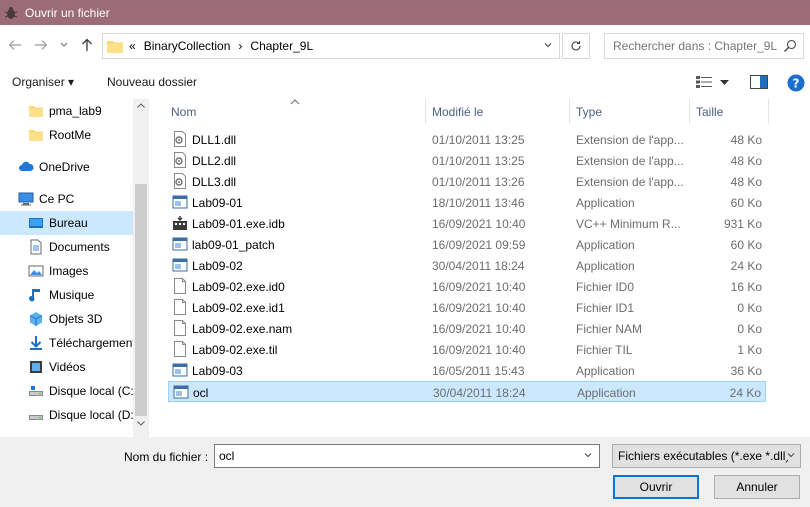 This screenshot has width=810, height=507. Describe the element at coordinates (26, 199) in the screenshot. I see `computer-icon` at that location.